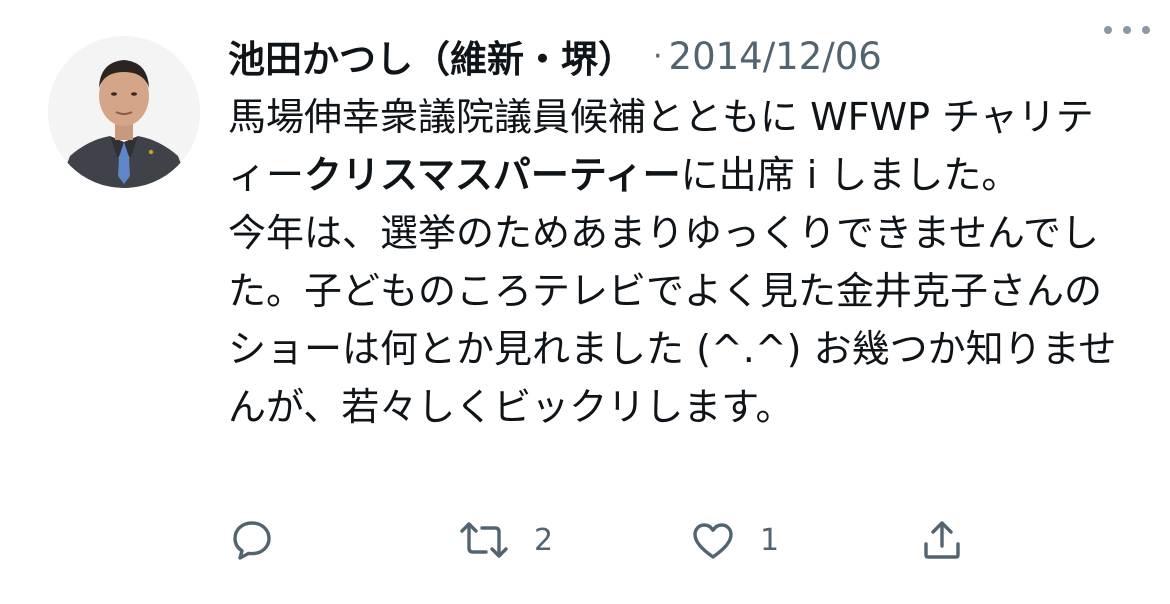 This screenshot has width=1170, height=604. I want to click on share-icon, so click(942, 540).